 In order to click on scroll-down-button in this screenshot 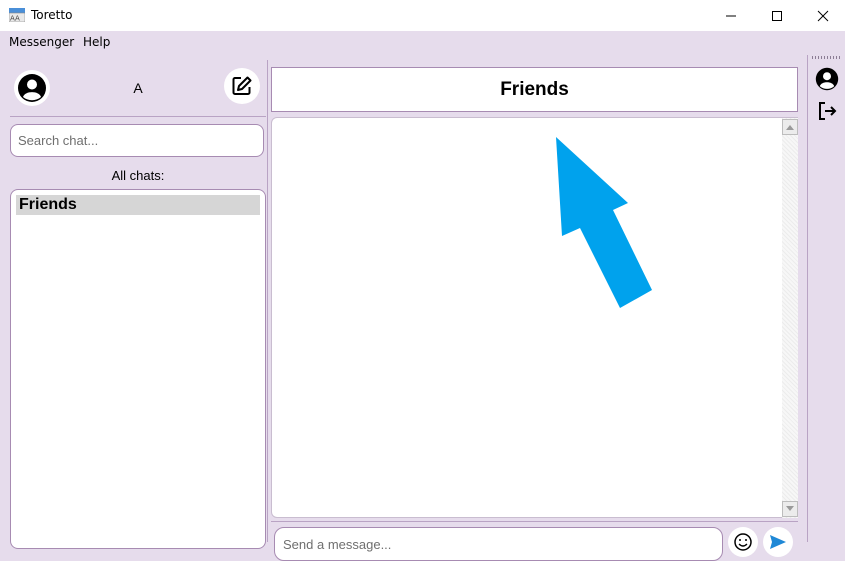, I will do `click(790, 509)`.